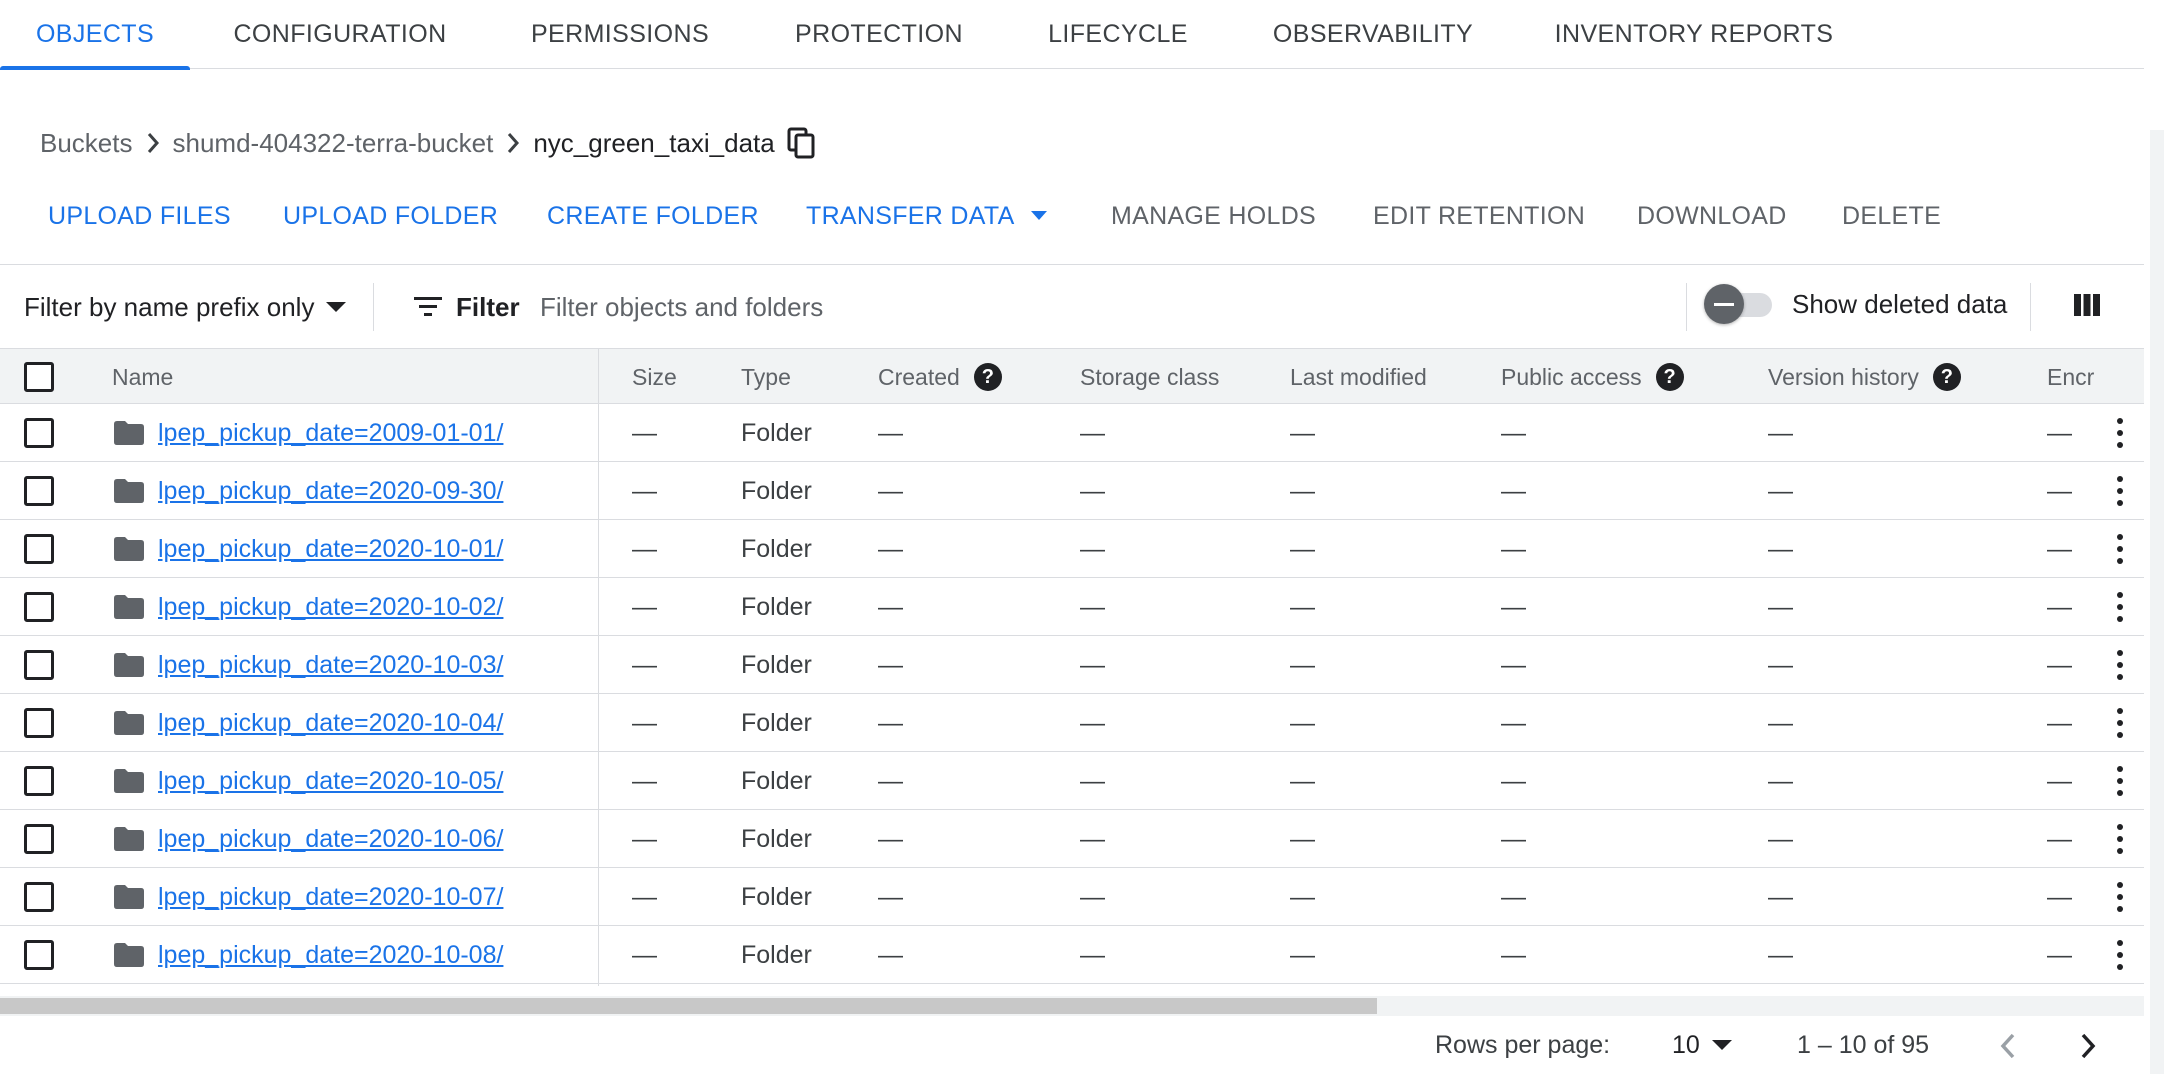 This screenshot has height=1074, width=2164. Describe the element at coordinates (95, 35) in the screenshot. I see `tab-objects: OBJECTS` at that location.